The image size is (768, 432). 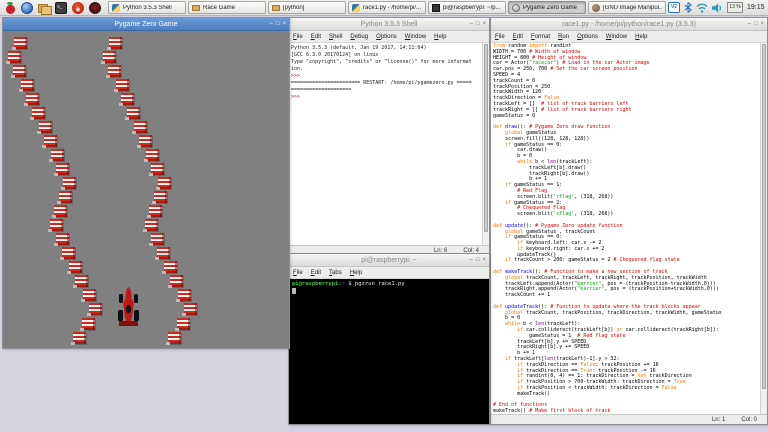 What do you see at coordinates (335, 37) in the screenshot?
I see `menu-shell: Shell` at bounding box center [335, 37].